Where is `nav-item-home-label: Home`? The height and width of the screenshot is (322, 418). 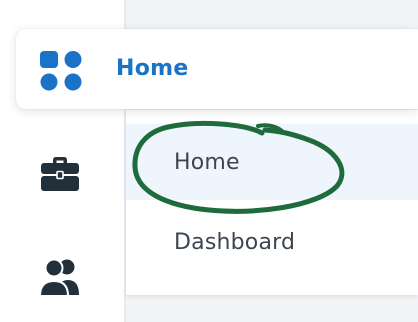 nav-item-home-label: Home is located at coordinates (152, 68).